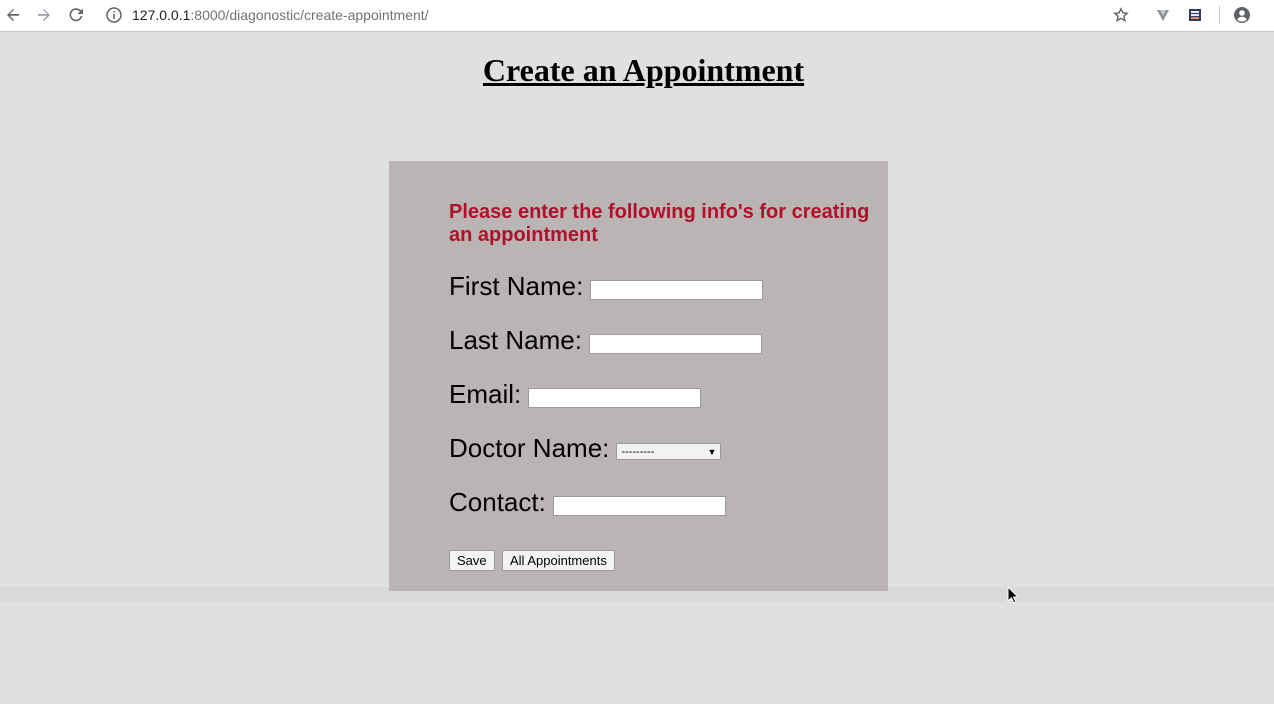 This screenshot has height=704, width=1274. Describe the element at coordinates (161, 15) in the screenshot. I see `url-host: 127.0.0.1` at that location.